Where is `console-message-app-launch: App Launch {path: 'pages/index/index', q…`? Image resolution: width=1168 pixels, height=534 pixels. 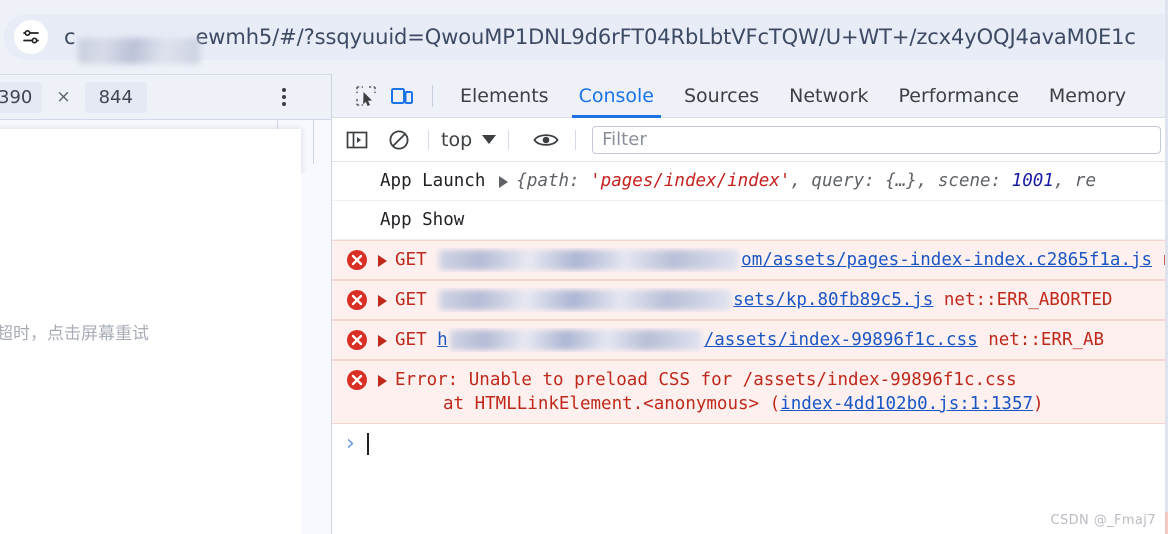
console-message-app-launch: App Launch {path: 'pages/index/index', q… is located at coordinates (750, 181).